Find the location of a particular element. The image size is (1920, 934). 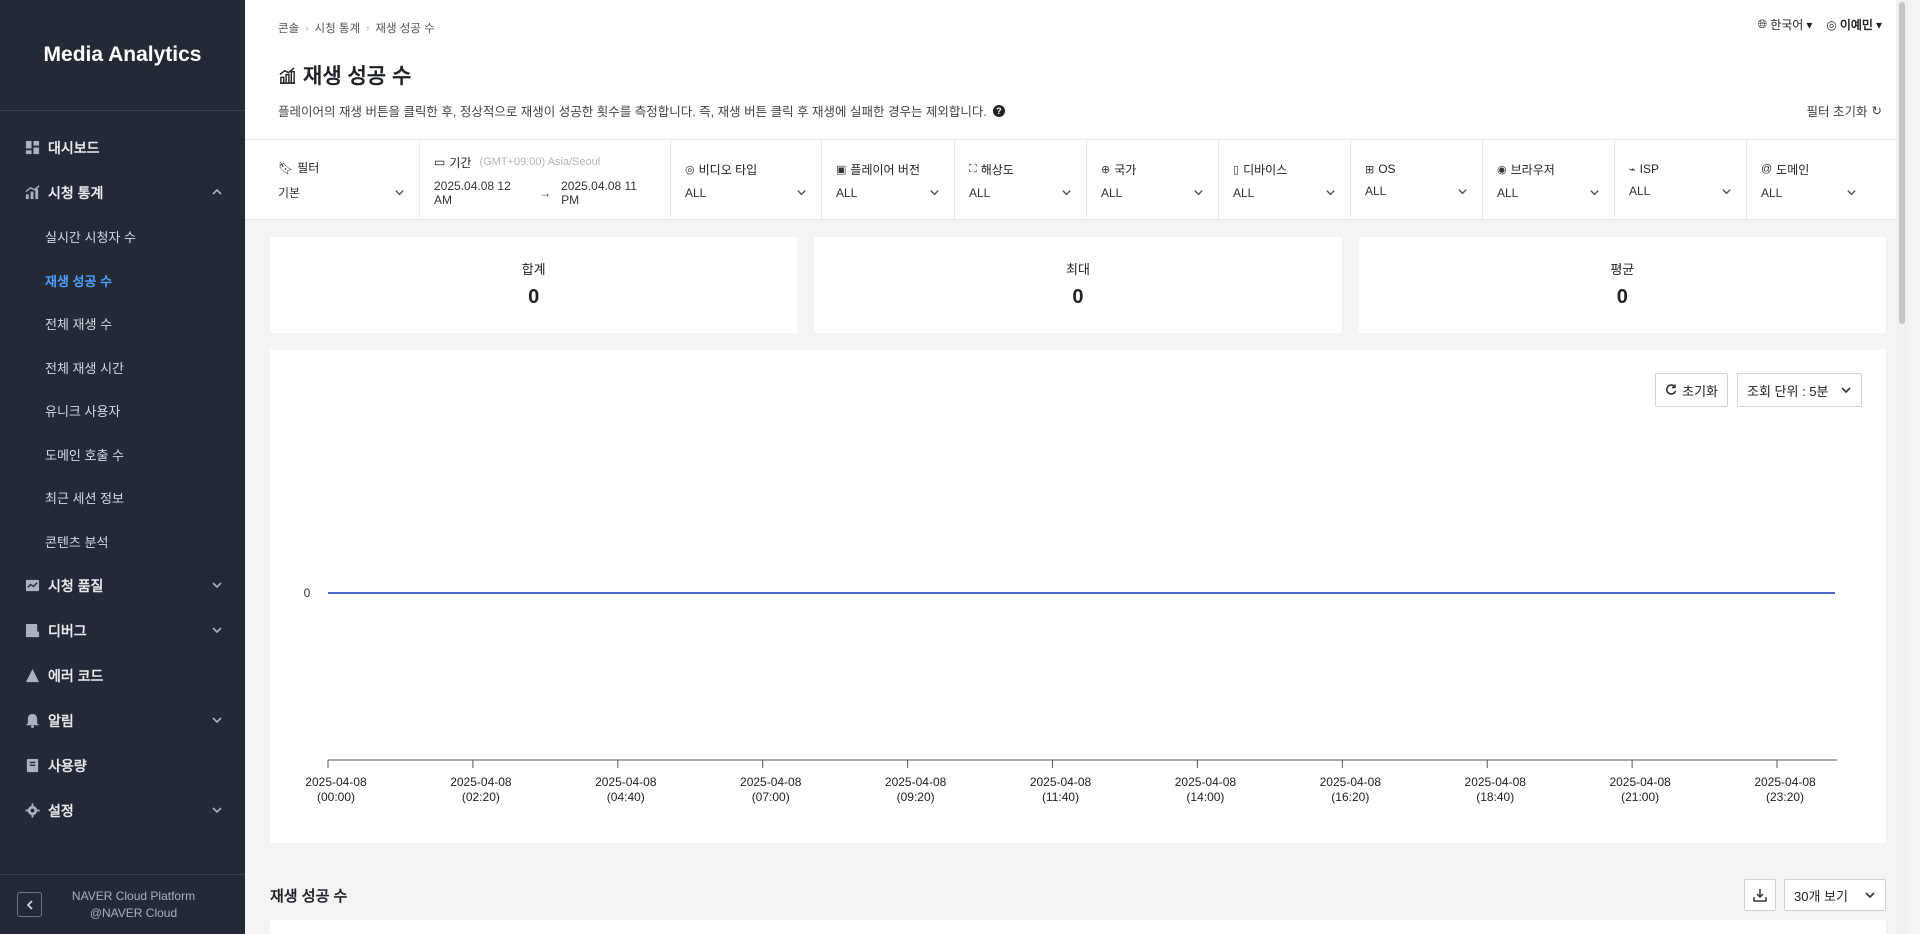

breadcrumb-item-current: 재생 성공 수 is located at coordinates (405, 29).